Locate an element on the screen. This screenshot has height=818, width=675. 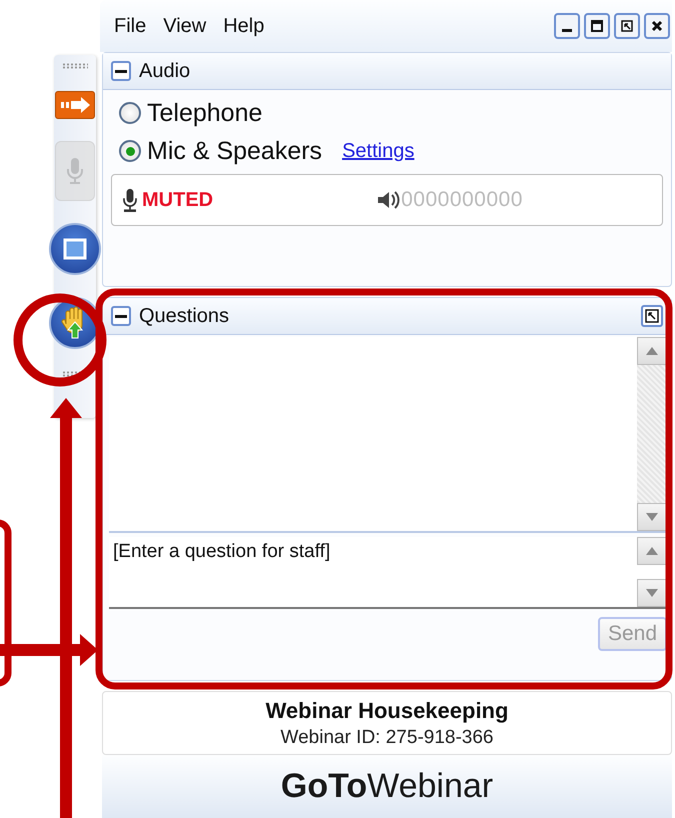
mute-status: MUTED is located at coordinates (178, 200).